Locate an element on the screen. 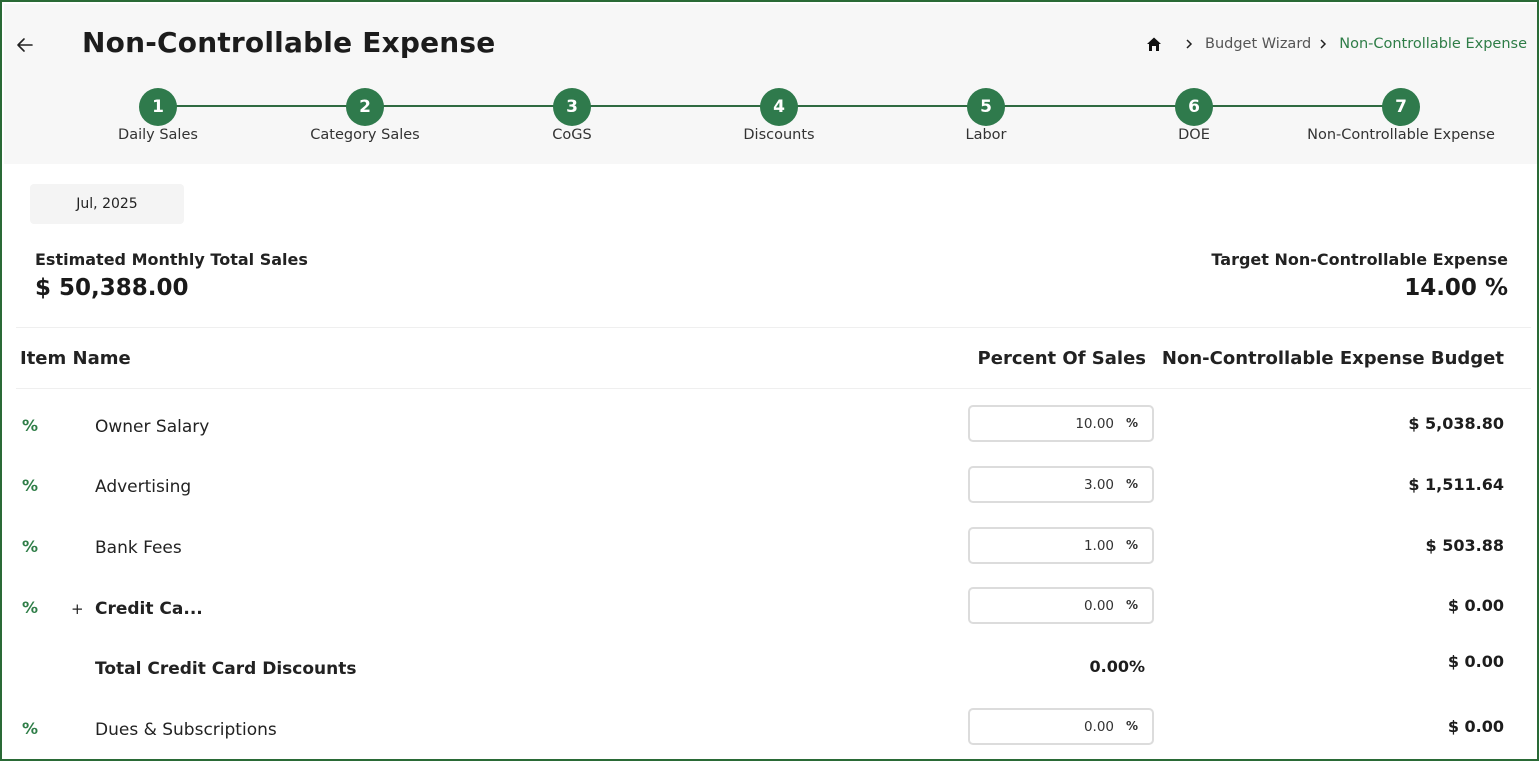 The width and height of the screenshot is (1539, 761). step-number: 7 is located at coordinates (1401, 107).